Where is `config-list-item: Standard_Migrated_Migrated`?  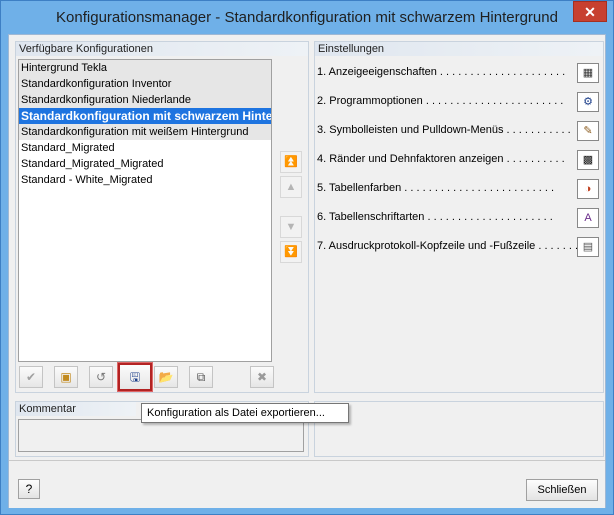 config-list-item: Standard_Migrated_Migrated is located at coordinates (145, 164).